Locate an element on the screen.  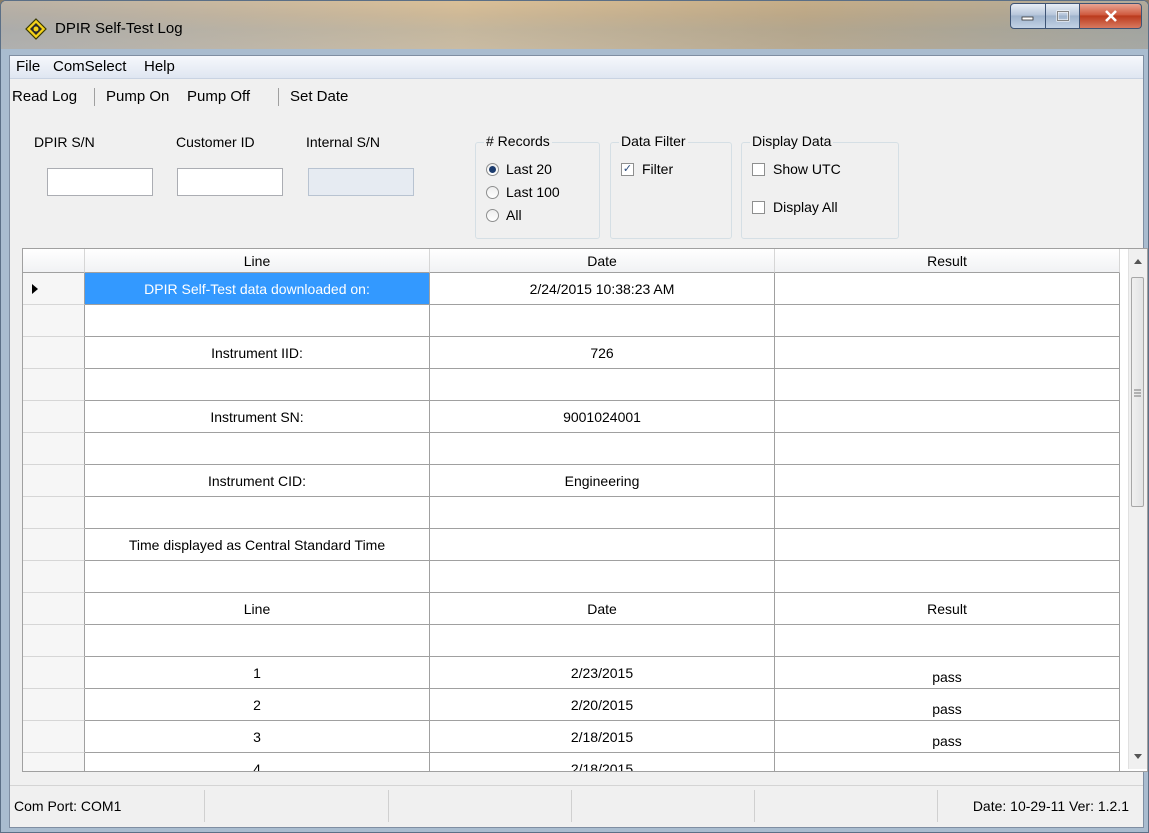
grid-cell-result: Result is located at coordinates (947, 609).